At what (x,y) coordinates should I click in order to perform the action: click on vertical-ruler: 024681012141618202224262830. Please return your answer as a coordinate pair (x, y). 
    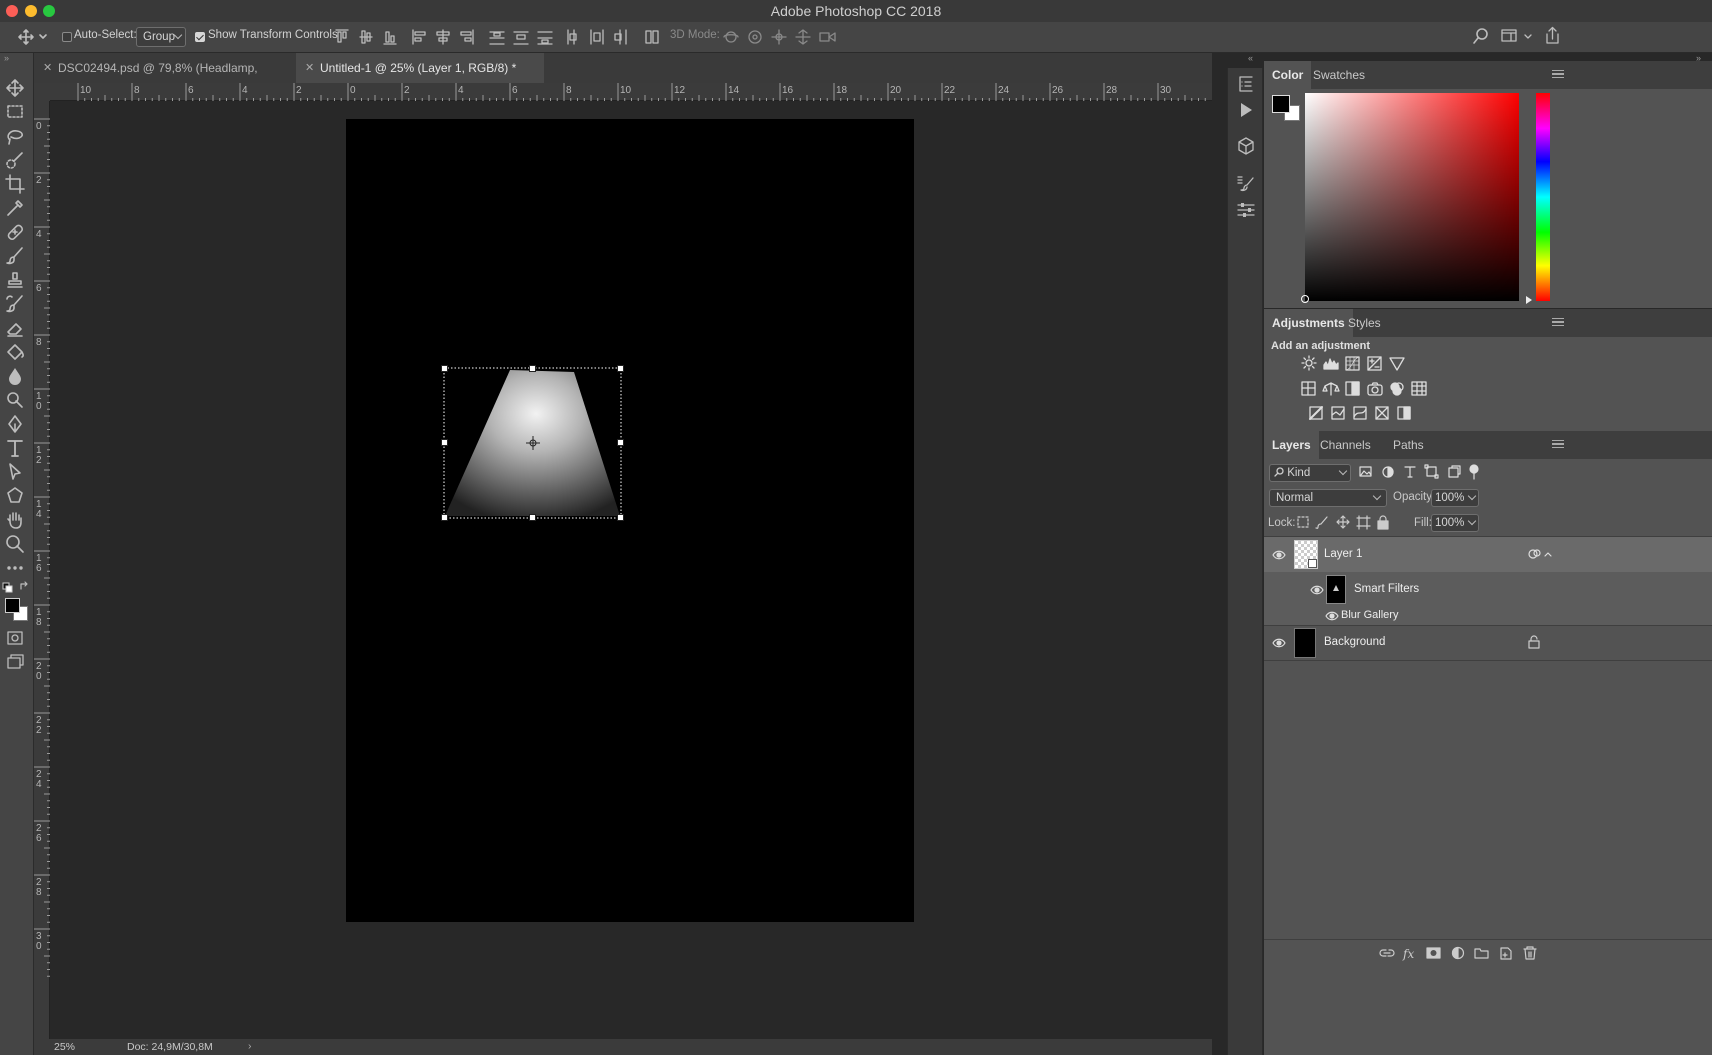
    Looking at the image, I should click on (42, 570).